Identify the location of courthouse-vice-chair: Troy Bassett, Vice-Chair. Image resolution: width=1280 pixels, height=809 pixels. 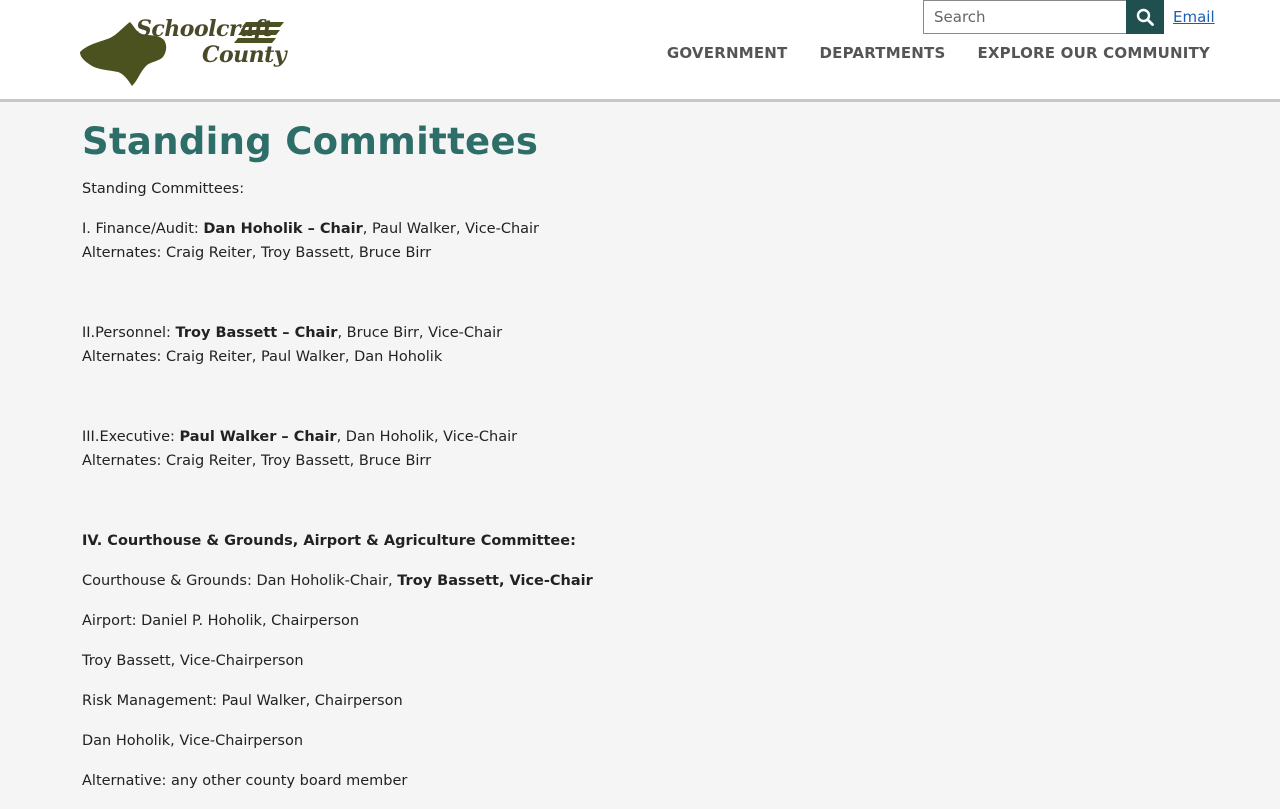
(495, 581).